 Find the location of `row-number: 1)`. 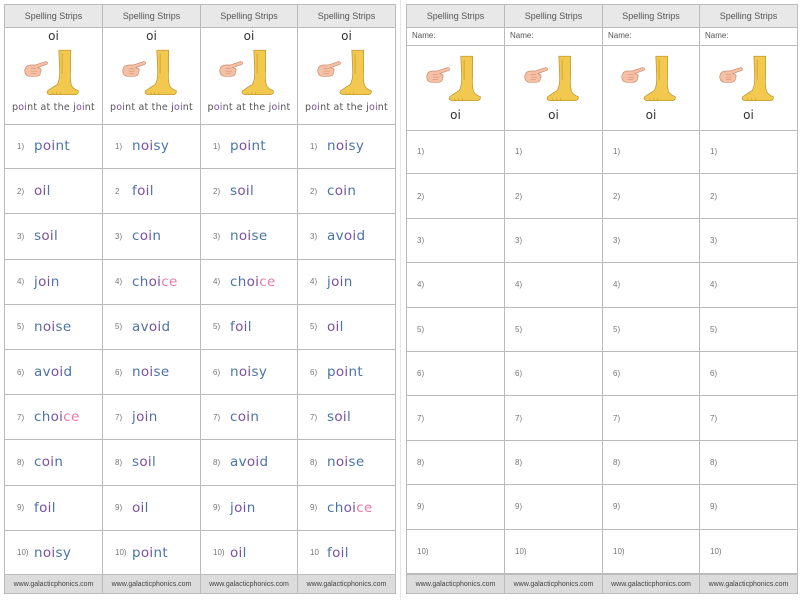

row-number: 1) is located at coordinates (314, 146).